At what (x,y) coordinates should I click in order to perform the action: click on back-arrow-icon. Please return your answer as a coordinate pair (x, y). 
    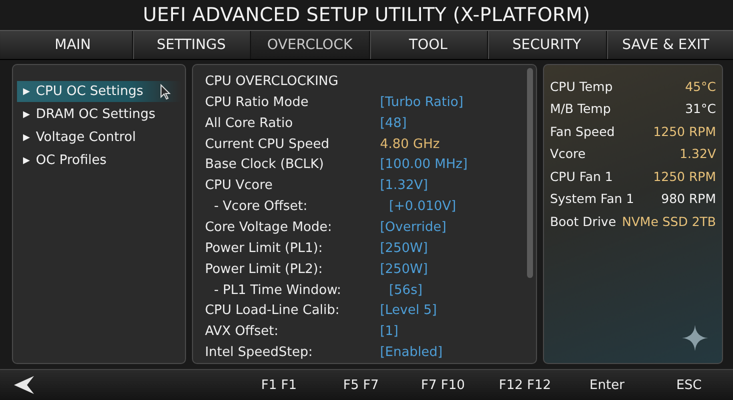
    Looking at the image, I should click on (24, 385).